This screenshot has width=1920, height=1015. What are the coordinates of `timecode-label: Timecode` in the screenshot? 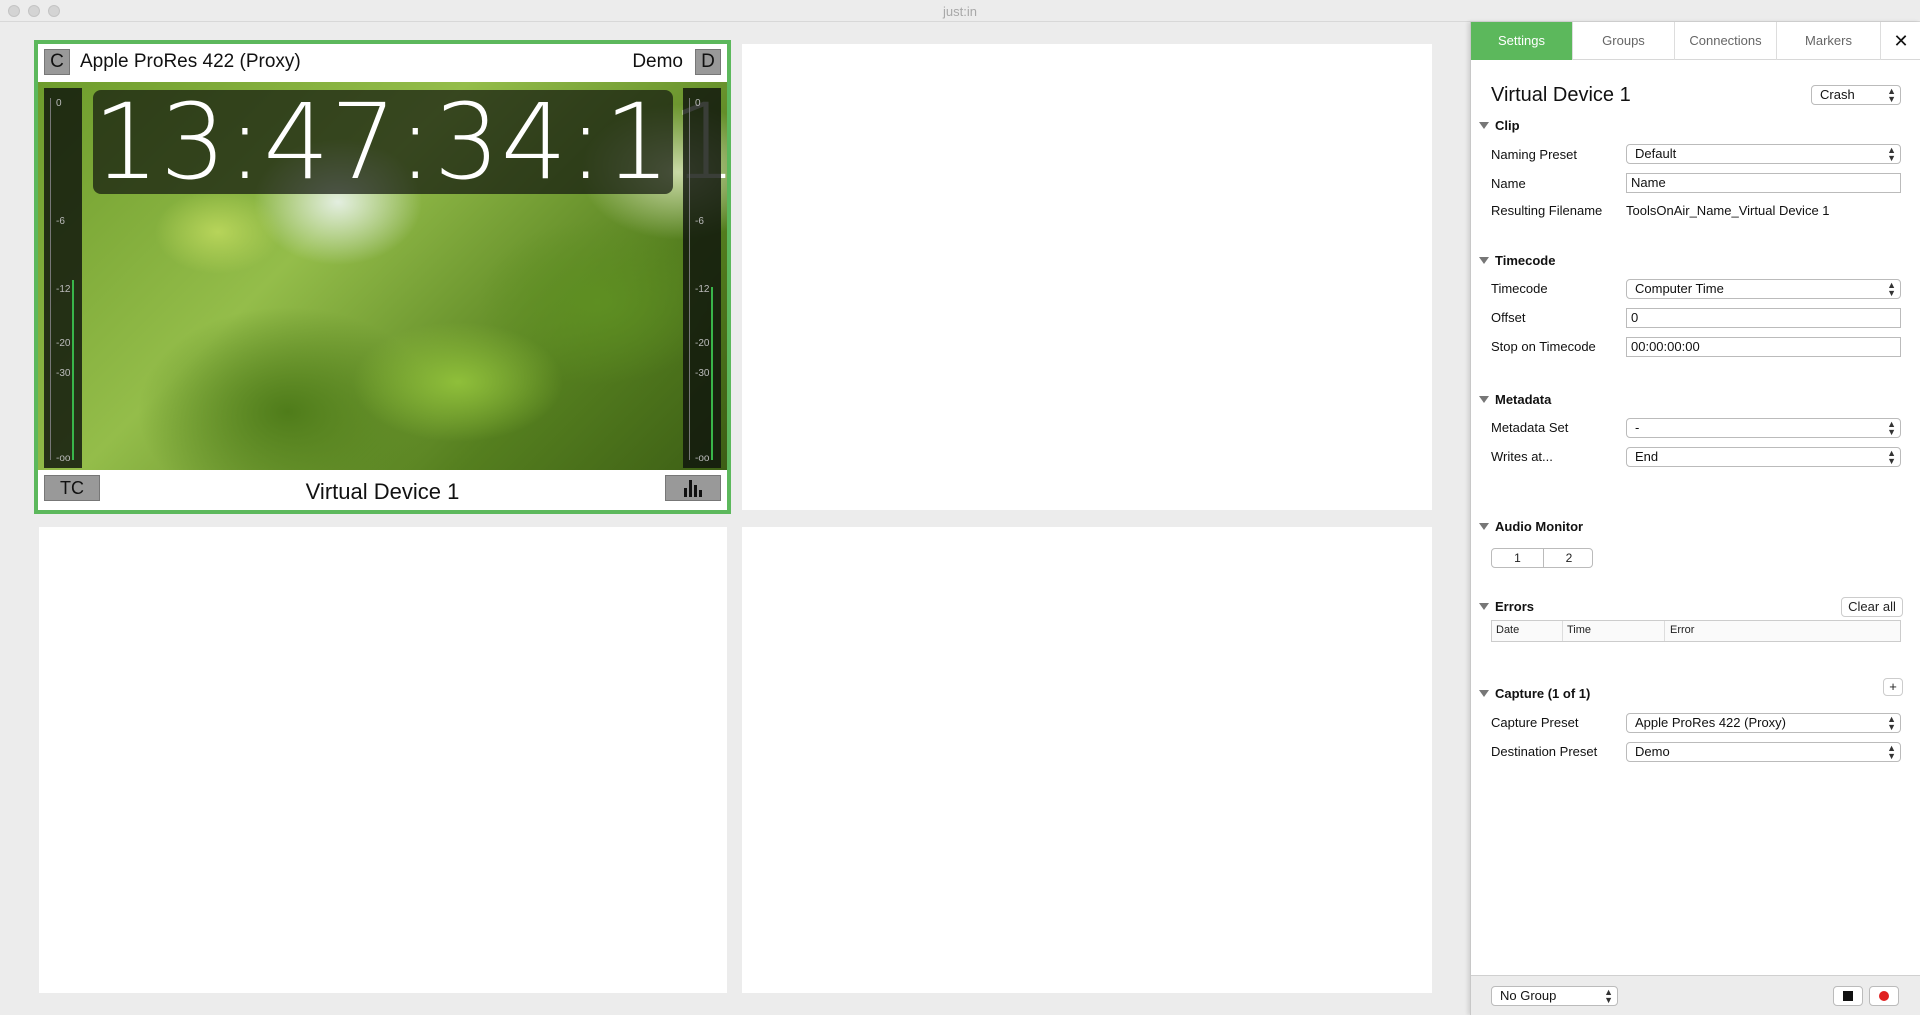 It's located at (1519, 288).